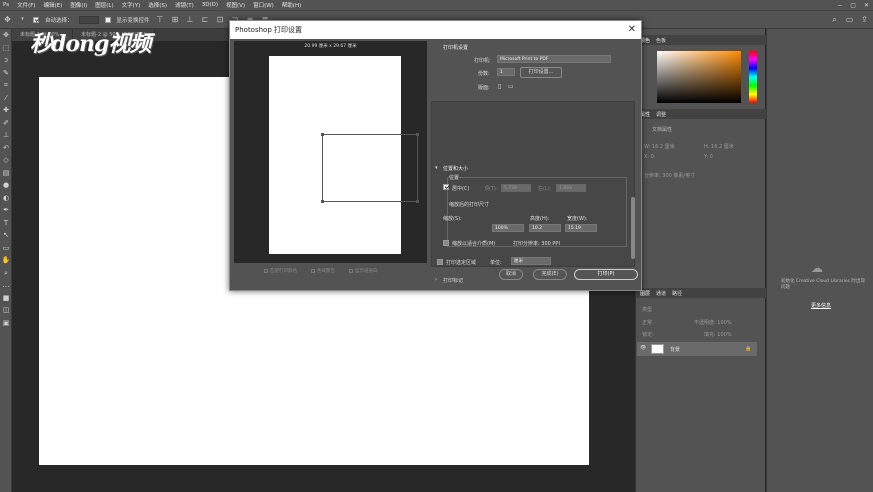 The image size is (873, 492). Describe the element at coordinates (484, 74) in the screenshot. I see `copies-label: 份数:` at that location.